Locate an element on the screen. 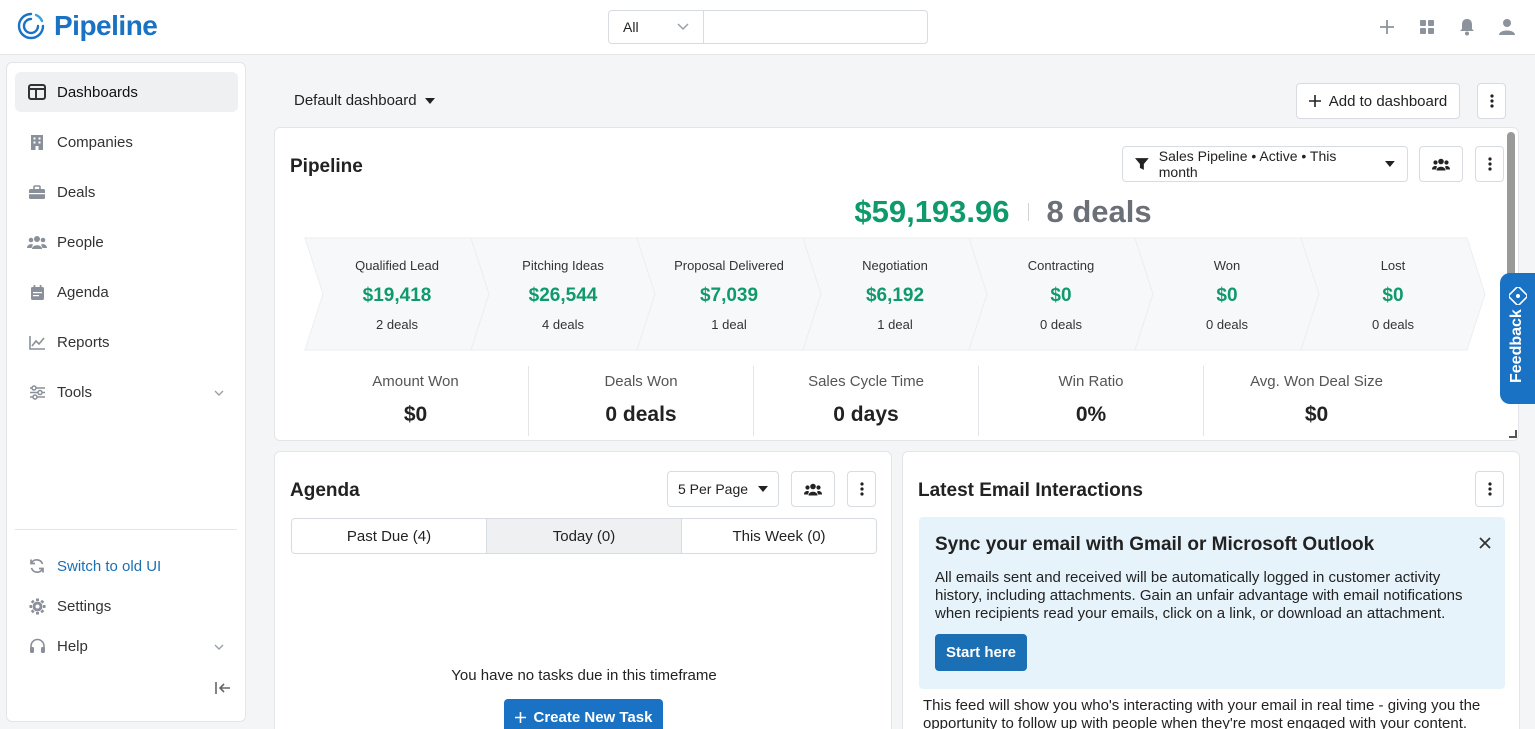 This screenshot has width=1535, height=729. top-actions is located at coordinates (1447, 27).